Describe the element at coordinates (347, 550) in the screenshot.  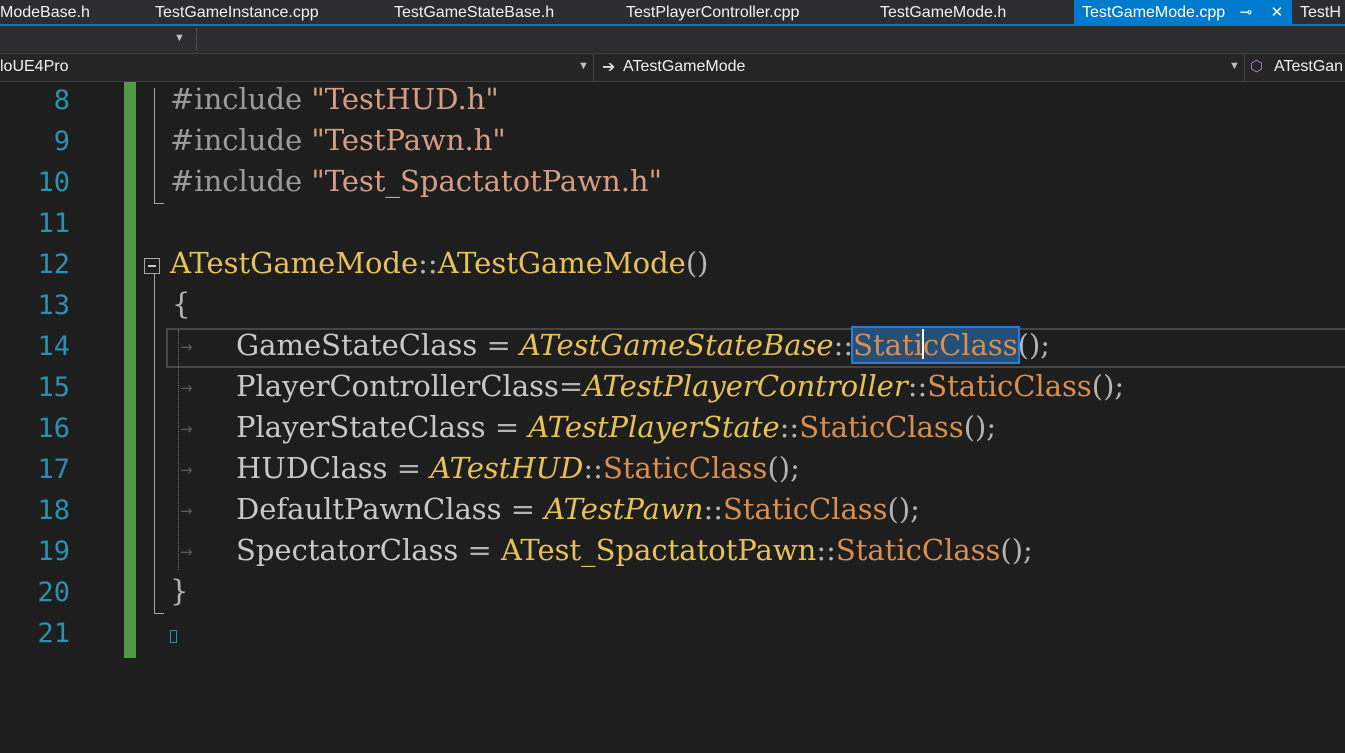
I see `member-variable: SpectatorClass` at that location.